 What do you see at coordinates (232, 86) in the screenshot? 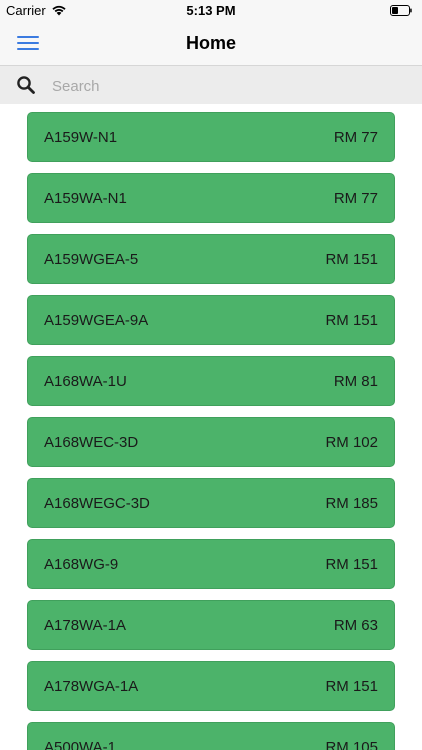
I see `search-input` at bounding box center [232, 86].